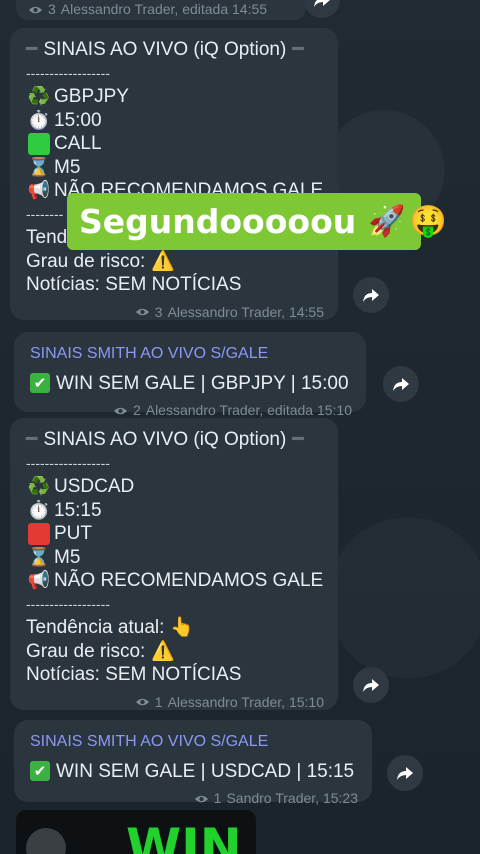 The width and height of the screenshot is (480, 854). I want to click on previous-message-meta: 3 Alessandro Trader, editada 14:55, so click(161, 10).